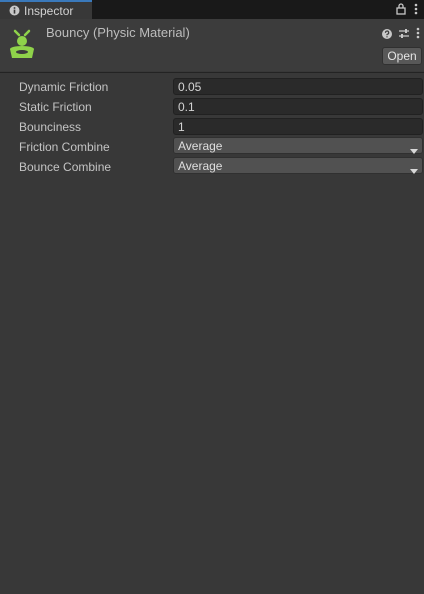  Describe the element at coordinates (387, 35) in the screenshot. I see `help-icon` at that location.